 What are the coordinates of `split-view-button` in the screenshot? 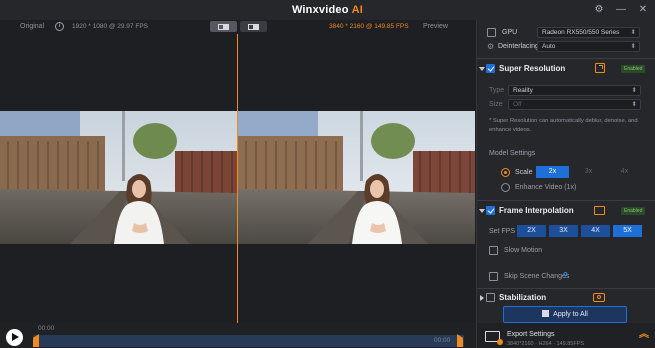 It's located at (223, 26).